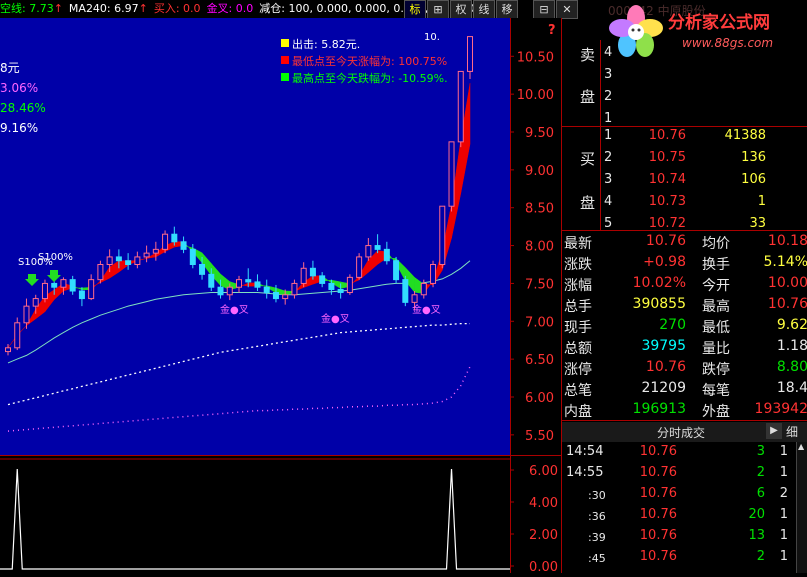 Image resolution: width=807 pixels, height=577 pixels. Describe the element at coordinates (10, 68) in the screenshot. I see `stat-label: 8元` at that location.